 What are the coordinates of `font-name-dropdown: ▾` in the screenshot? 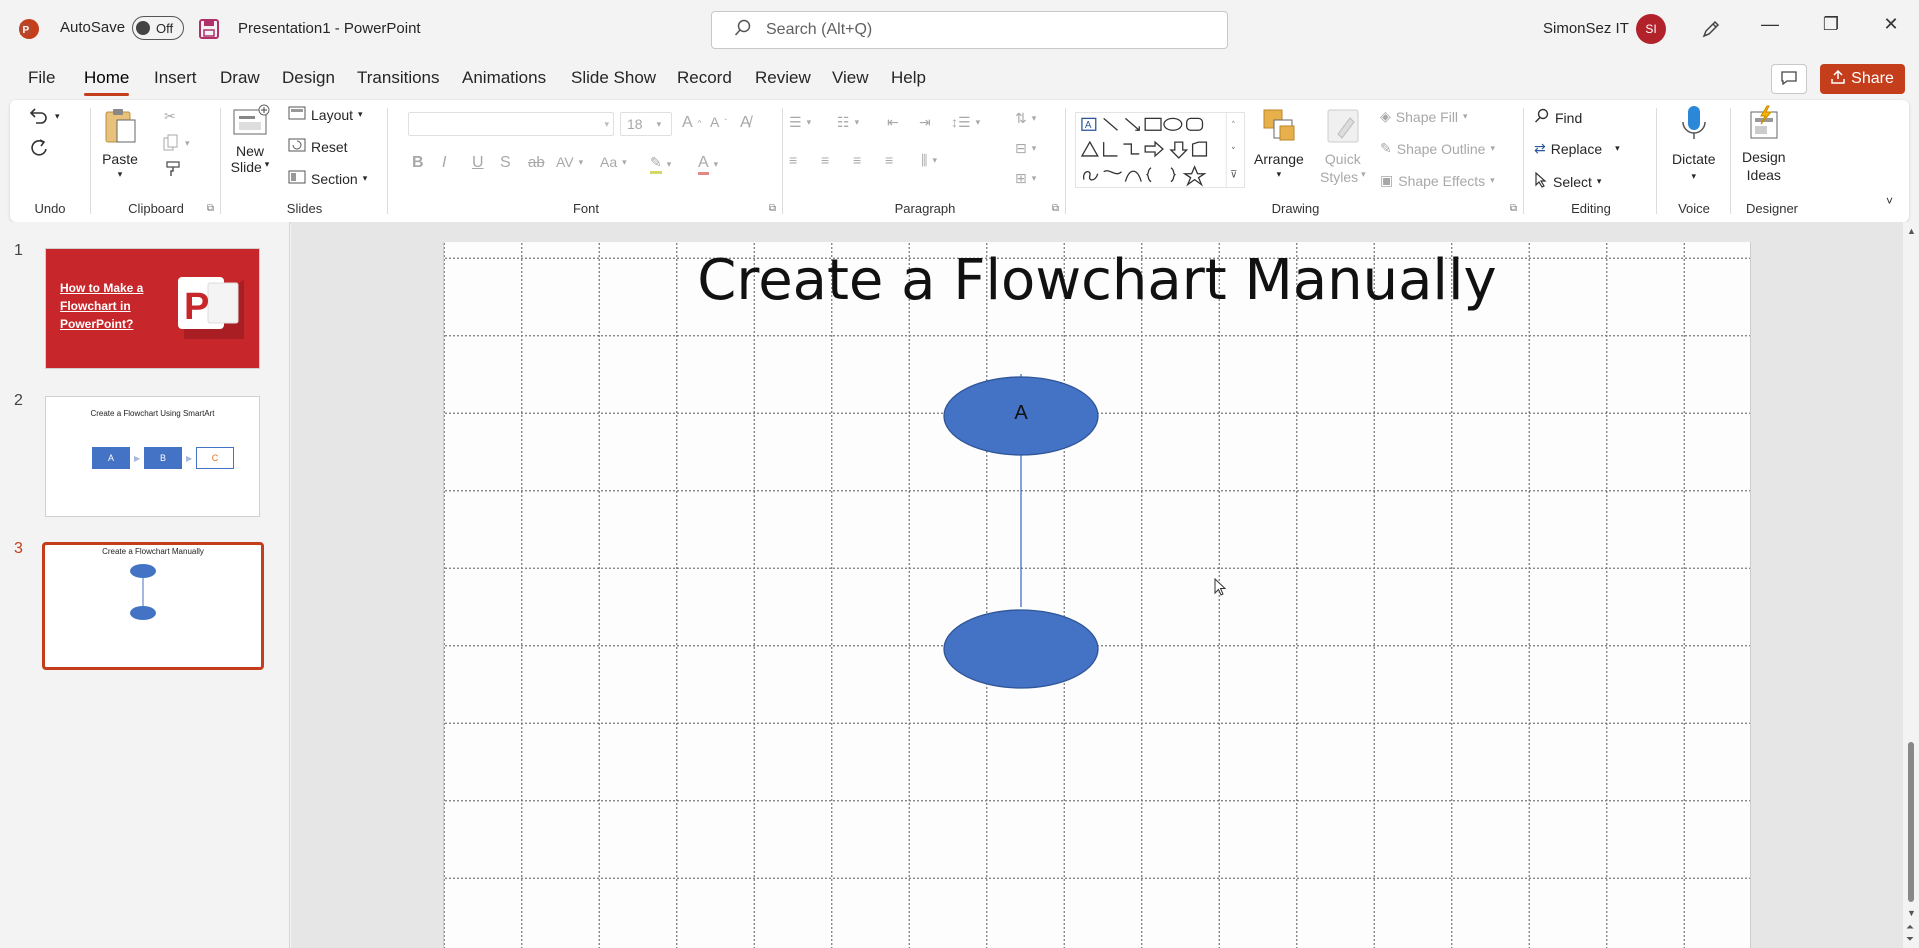 It's located at (511, 124).